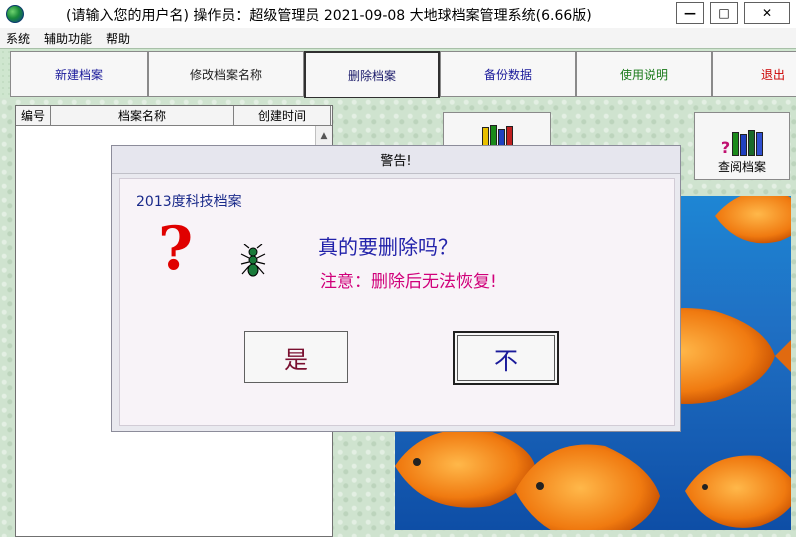  Describe the element at coordinates (253, 262) in the screenshot. I see `ant-icon` at that location.